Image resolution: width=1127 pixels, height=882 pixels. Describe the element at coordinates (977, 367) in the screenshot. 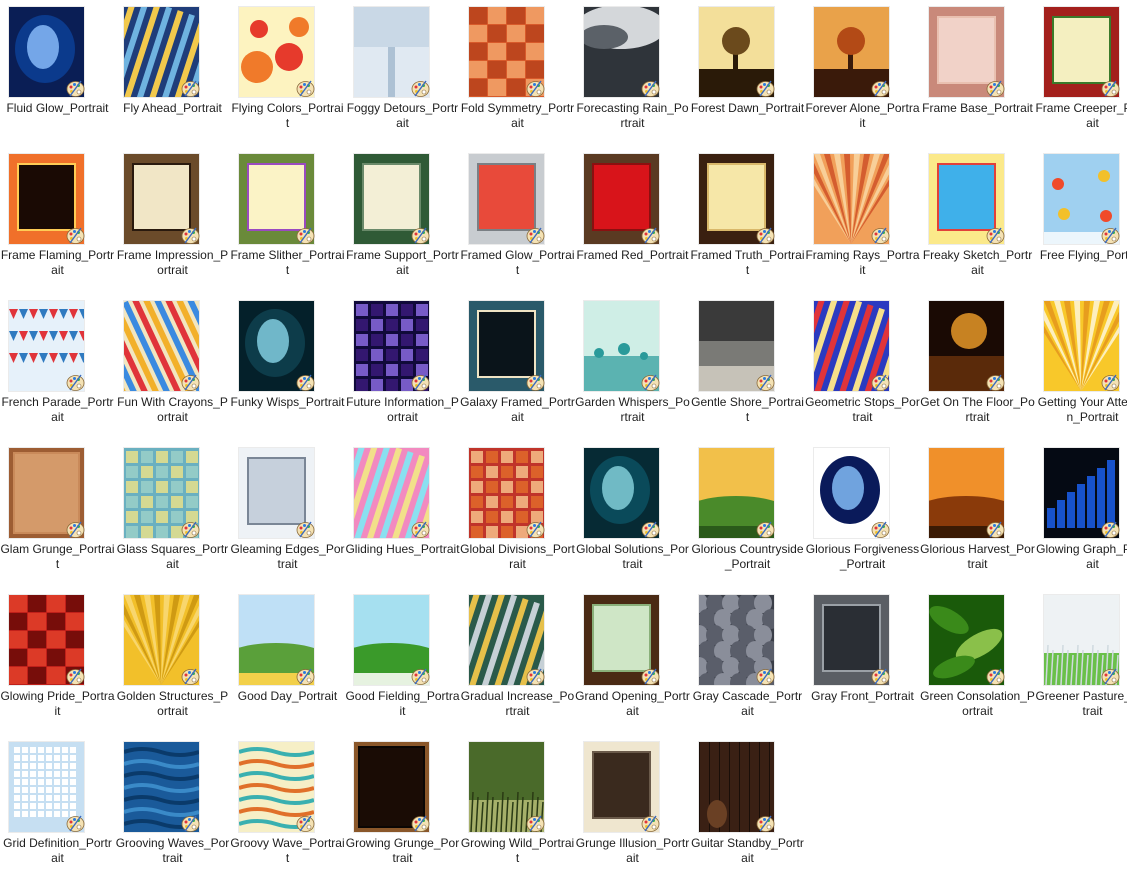

I see `theme-item: Get On The Floor_Portrait` at that location.